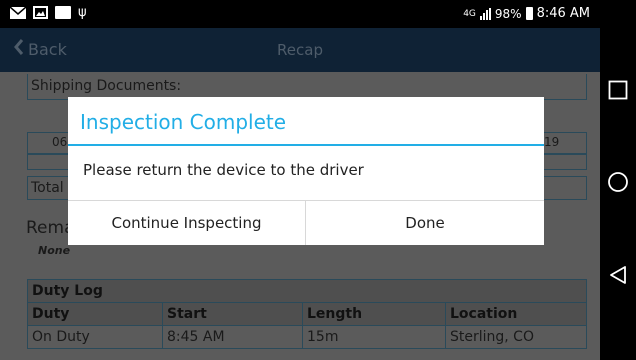  I want to click on column-header-start: Start, so click(232, 314).